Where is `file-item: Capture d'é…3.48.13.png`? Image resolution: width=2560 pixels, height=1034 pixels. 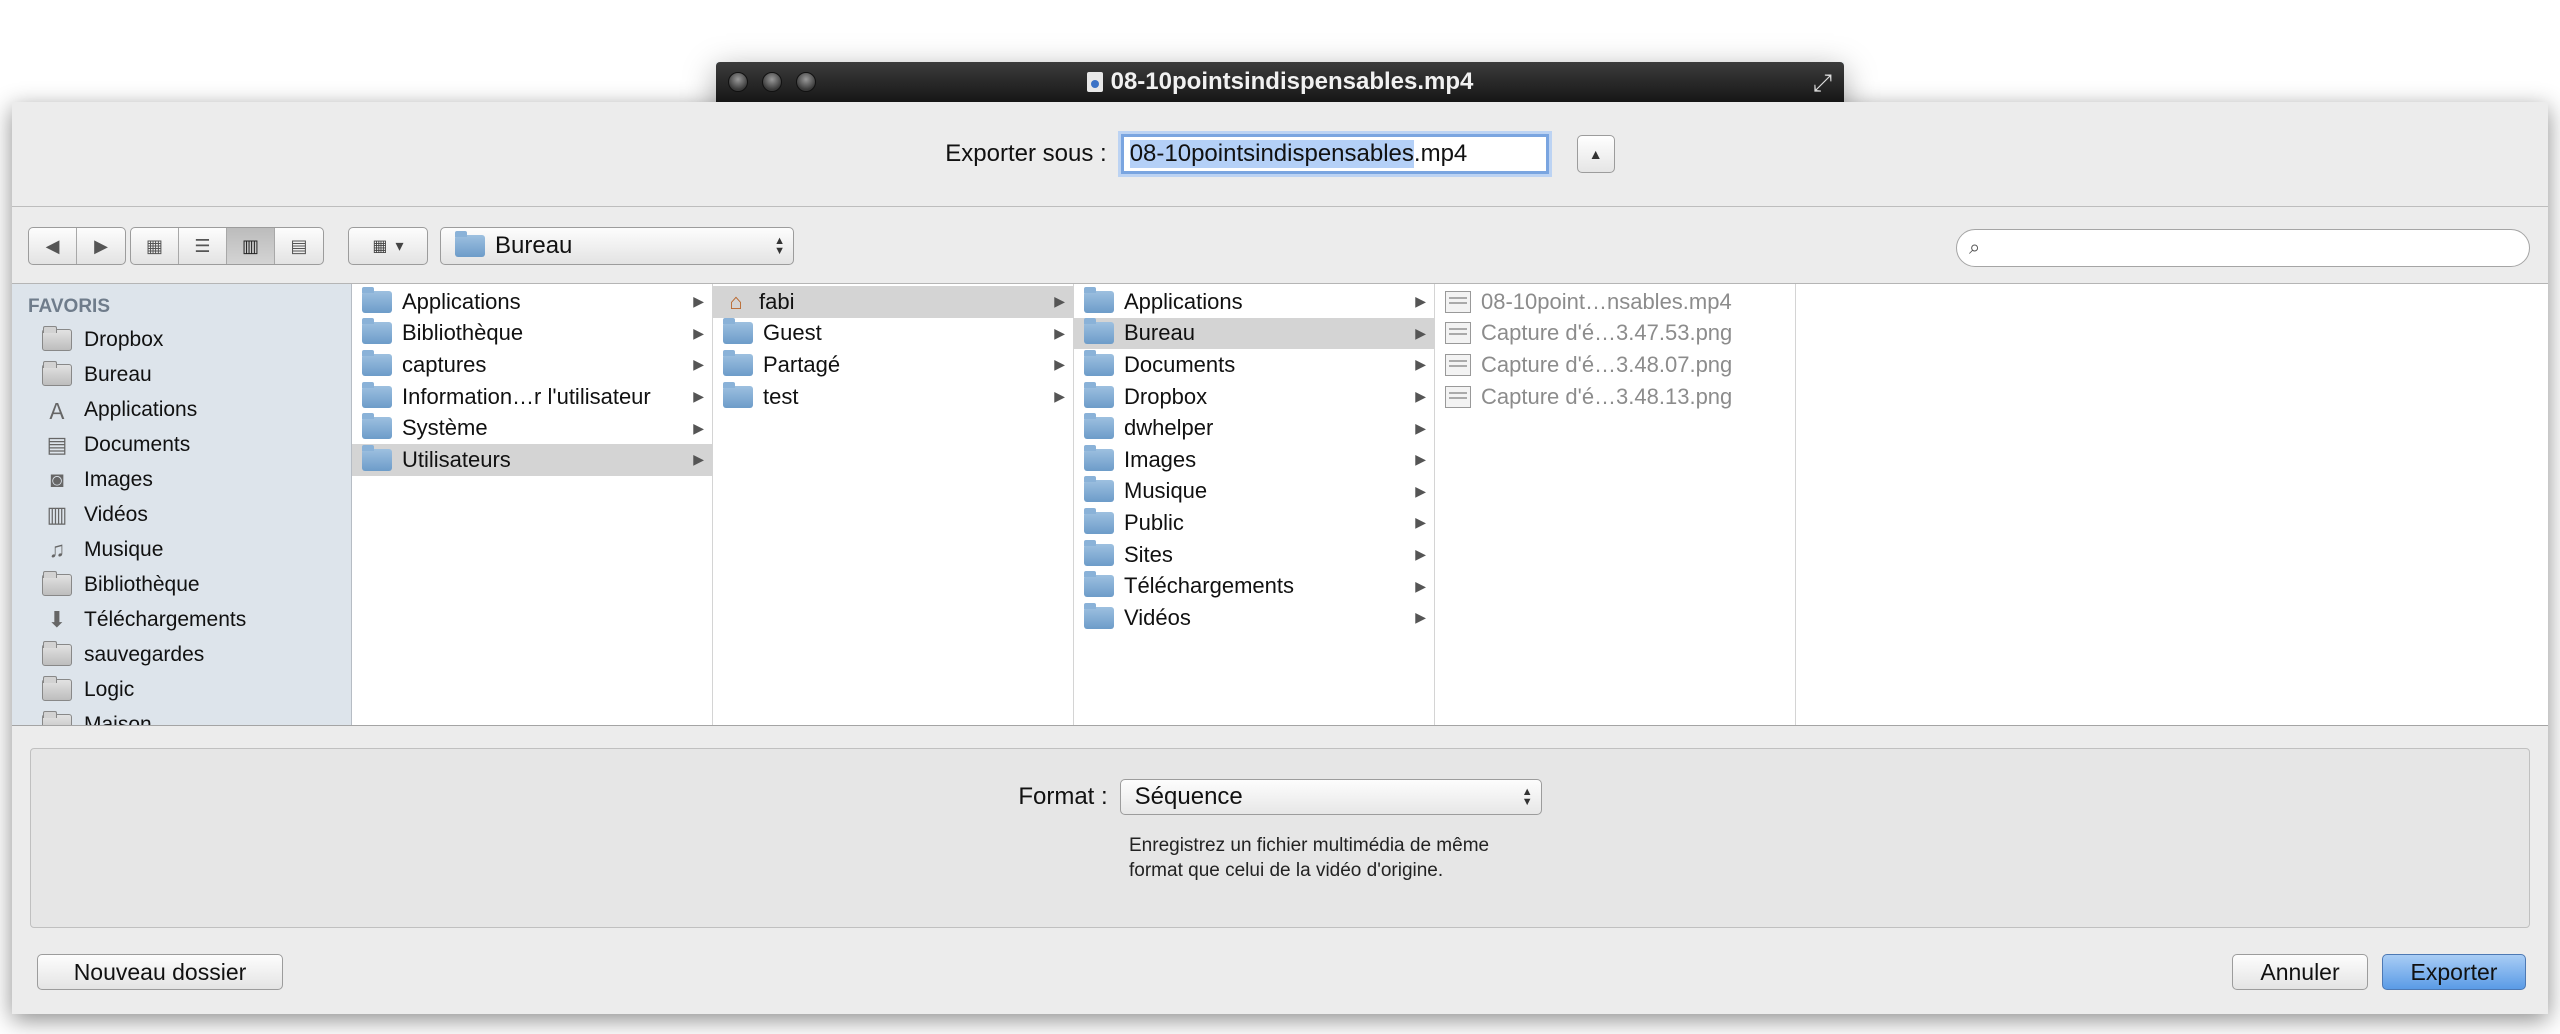
file-item: Capture d'é…3.48.13.png is located at coordinates (1615, 397).